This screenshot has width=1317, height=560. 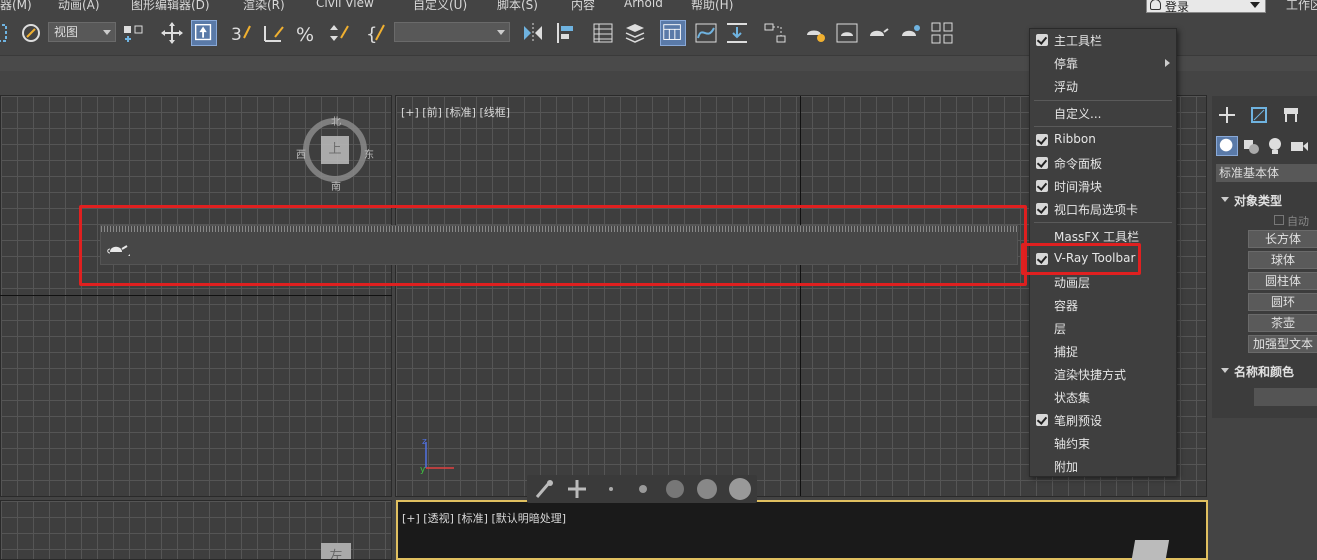 What do you see at coordinates (942, 33) in the screenshot?
I see `render-grid-icon` at bounding box center [942, 33].